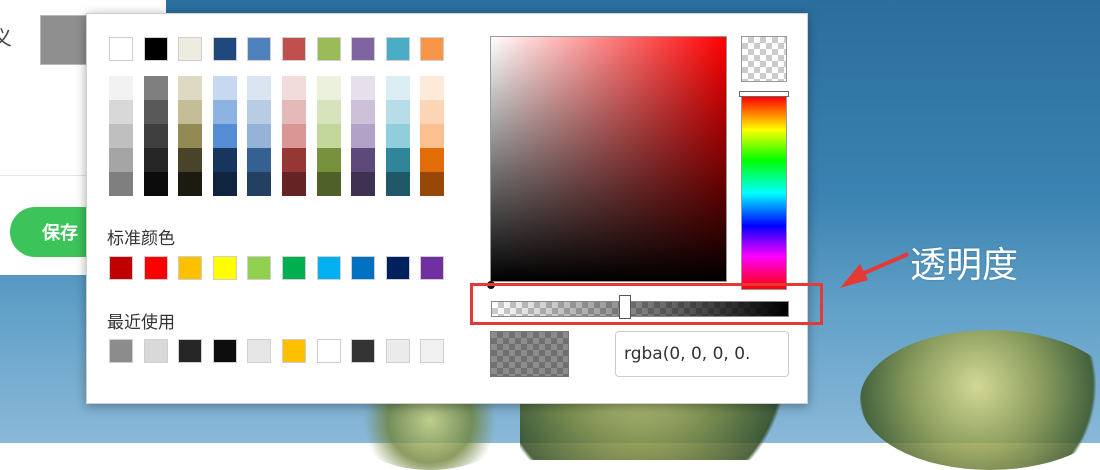  Describe the element at coordinates (764, 193) in the screenshot. I see `hue-slider` at that location.